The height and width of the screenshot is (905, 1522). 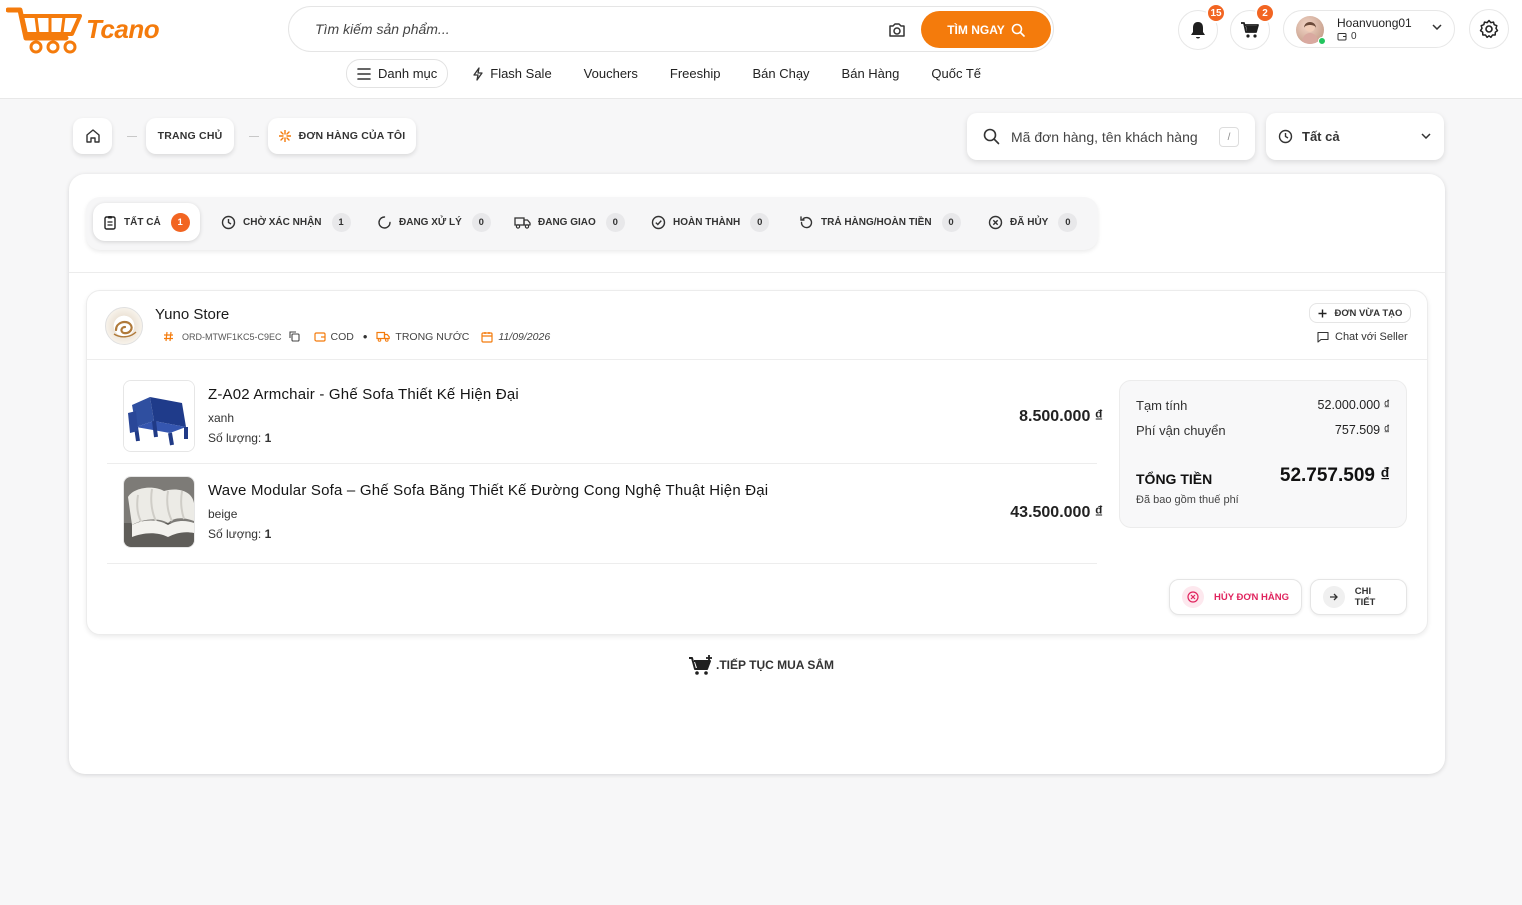 What do you see at coordinates (168, 336) in the screenshot?
I see `hash-icon` at bounding box center [168, 336].